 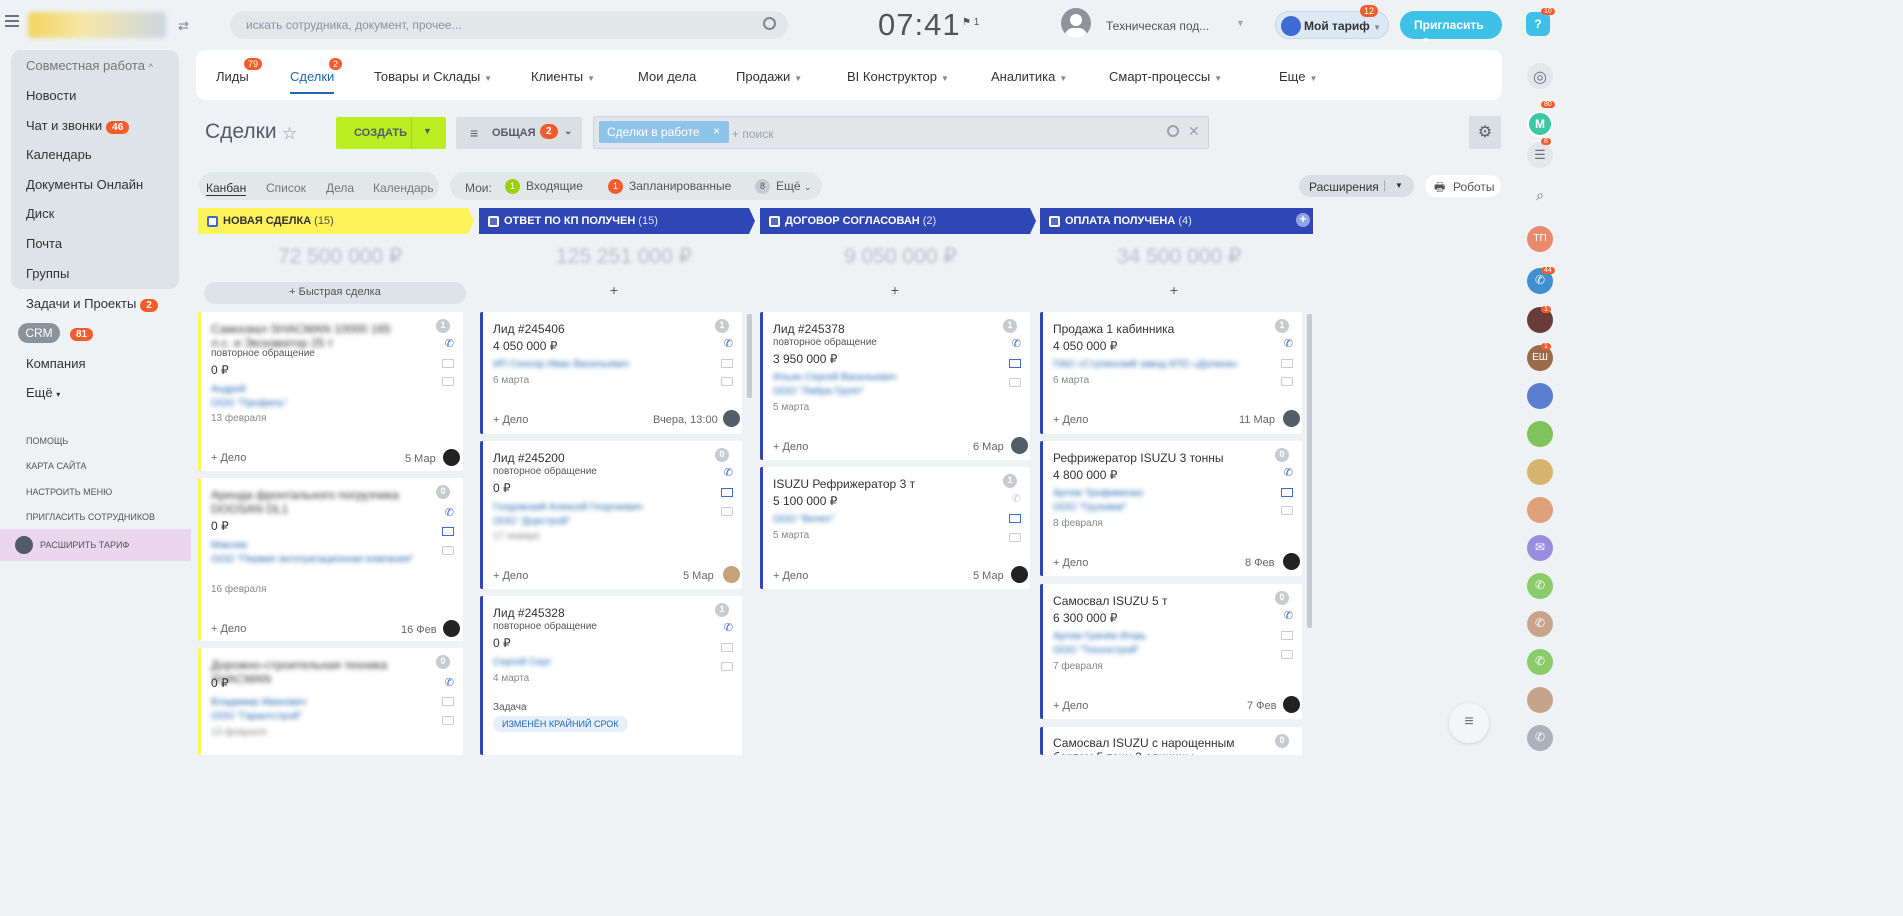 I want to click on close-icon: ×, so click(x=716, y=131).